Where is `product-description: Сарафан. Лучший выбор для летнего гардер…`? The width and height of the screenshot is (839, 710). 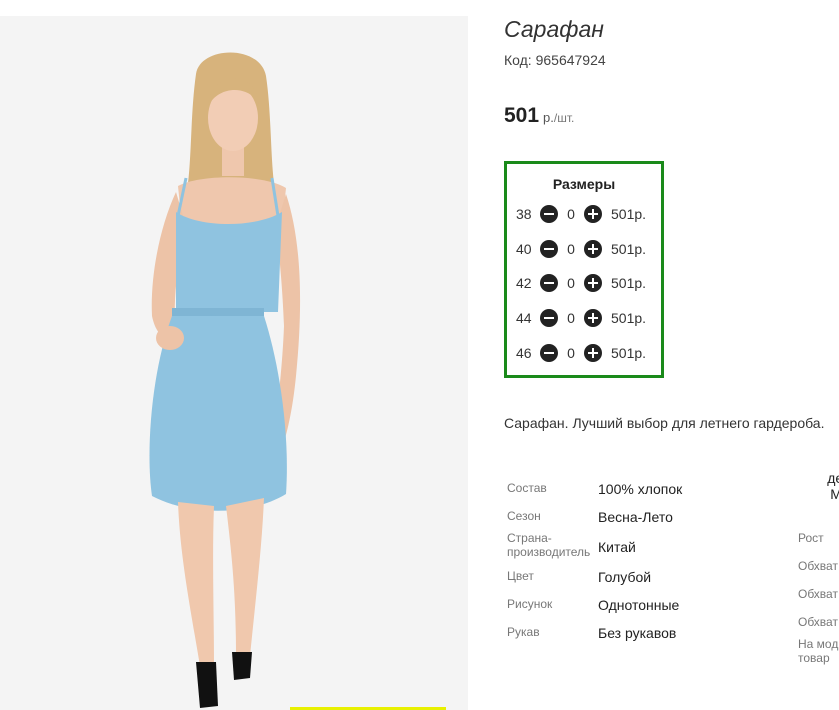 product-description: Сарафан. Лучший выбор для летнего гардер… is located at coordinates (664, 423).